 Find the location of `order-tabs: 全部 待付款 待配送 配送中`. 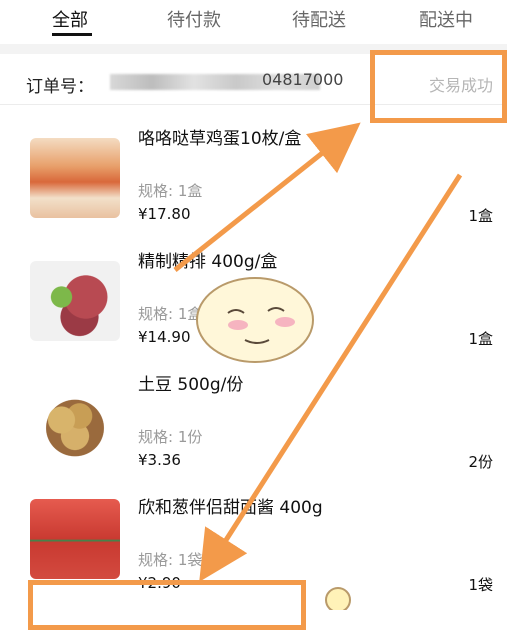

order-tabs: 全部 待付款 待配送 配送中 is located at coordinates (253, 22).